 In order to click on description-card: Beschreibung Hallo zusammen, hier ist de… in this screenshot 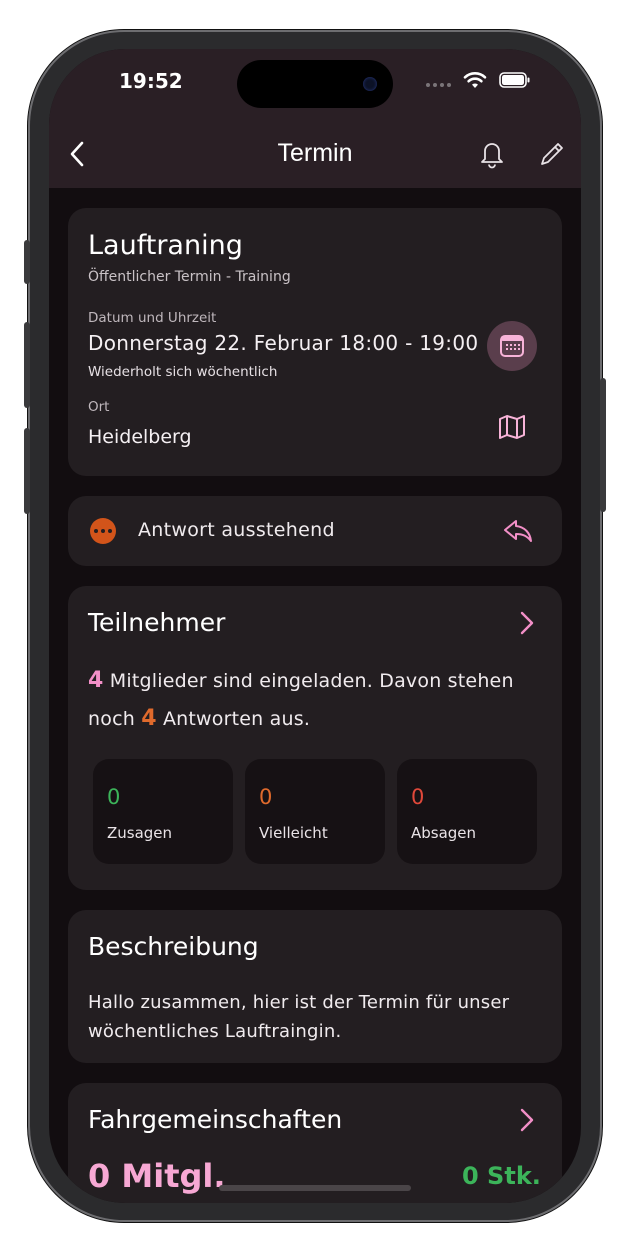, I will do `click(315, 986)`.